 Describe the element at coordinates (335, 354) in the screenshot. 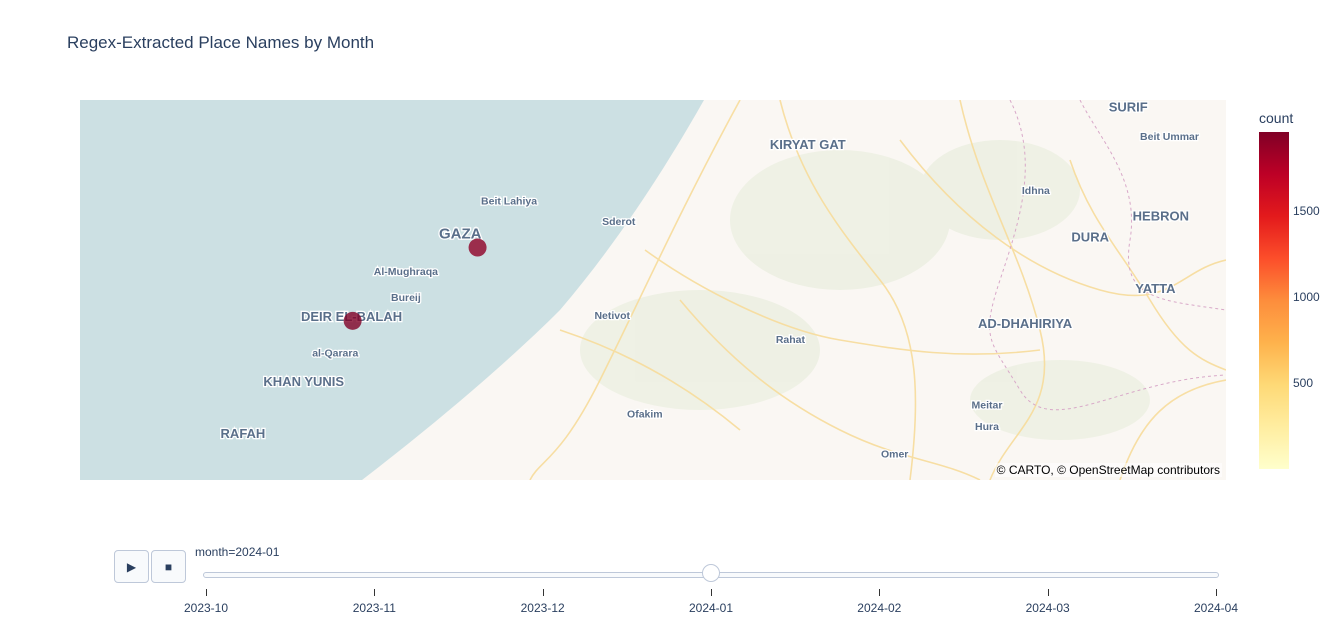

I see `map-label: al-Qarara` at that location.